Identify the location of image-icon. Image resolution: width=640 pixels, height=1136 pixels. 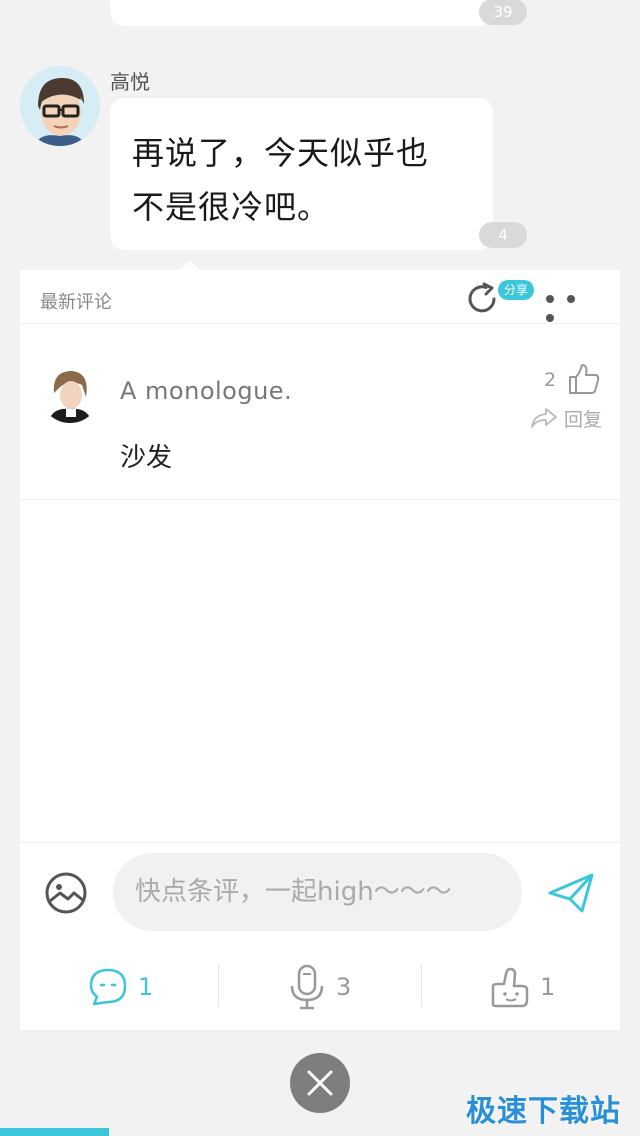
(66, 893).